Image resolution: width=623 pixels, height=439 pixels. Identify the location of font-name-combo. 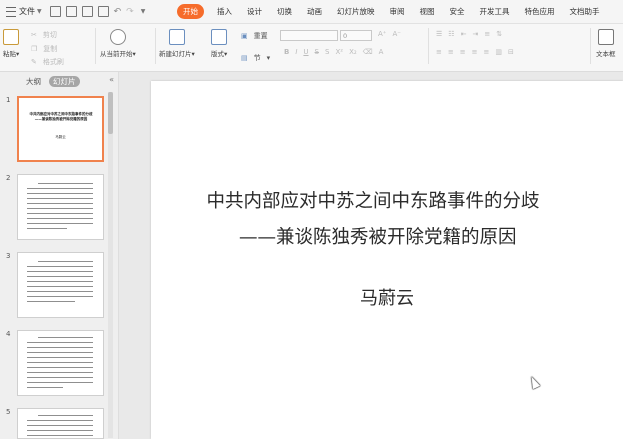
(309, 35).